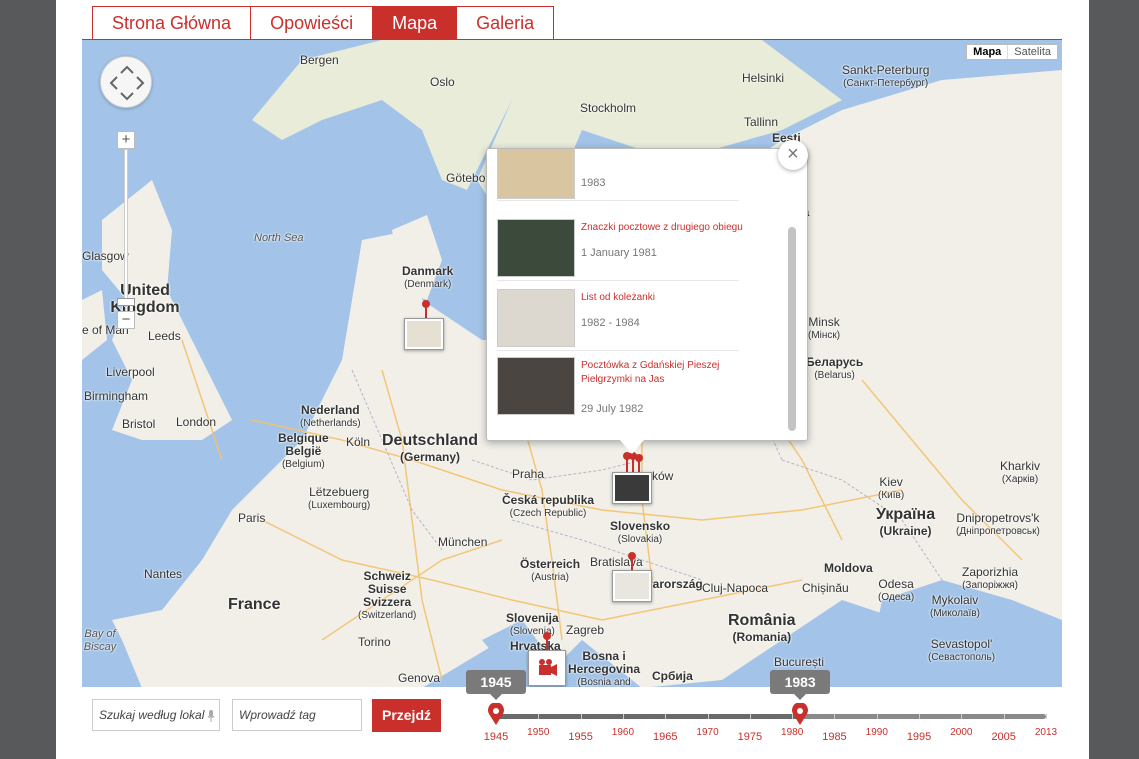  I want to click on map-marker-krakow, so click(632, 488).